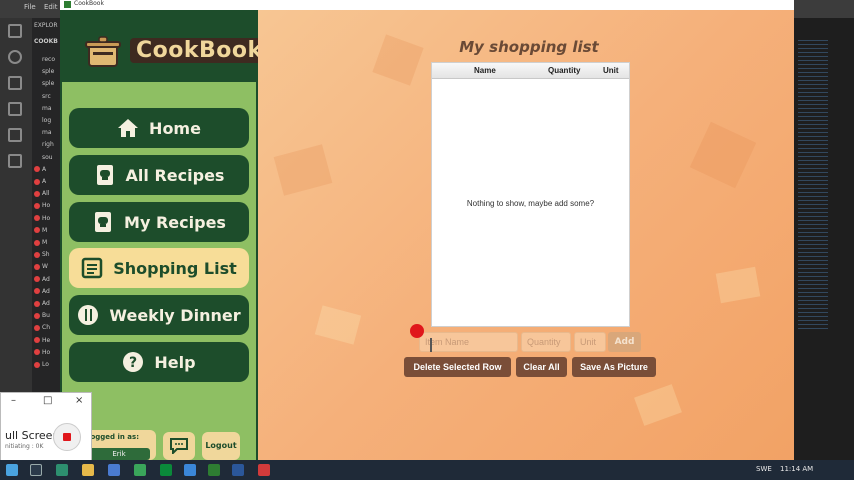 This screenshot has height=480, width=854. I want to click on nav-all-recipes-button: All Recipes, so click(159, 175).